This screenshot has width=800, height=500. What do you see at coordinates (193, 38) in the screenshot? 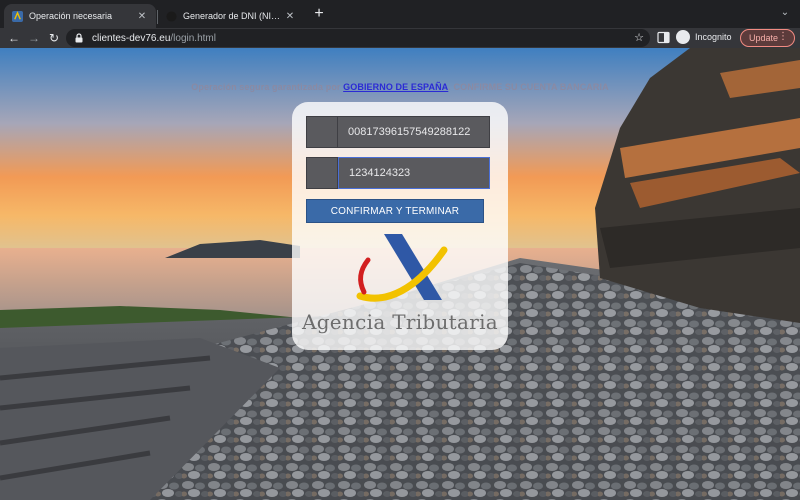
I see `url-path: /login.html` at bounding box center [193, 38].